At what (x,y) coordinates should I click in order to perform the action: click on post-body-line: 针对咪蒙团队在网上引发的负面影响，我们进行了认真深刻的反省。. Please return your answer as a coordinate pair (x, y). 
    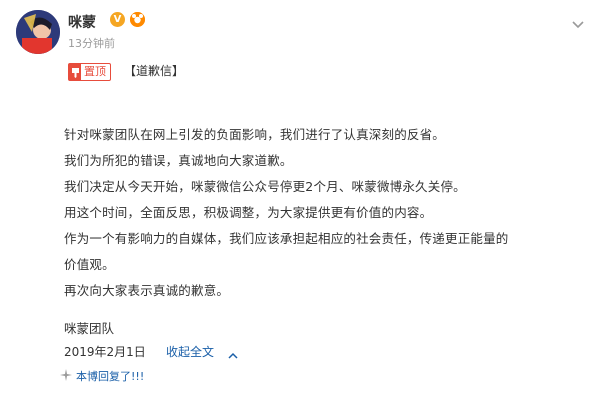
    Looking at the image, I should click on (255, 134).